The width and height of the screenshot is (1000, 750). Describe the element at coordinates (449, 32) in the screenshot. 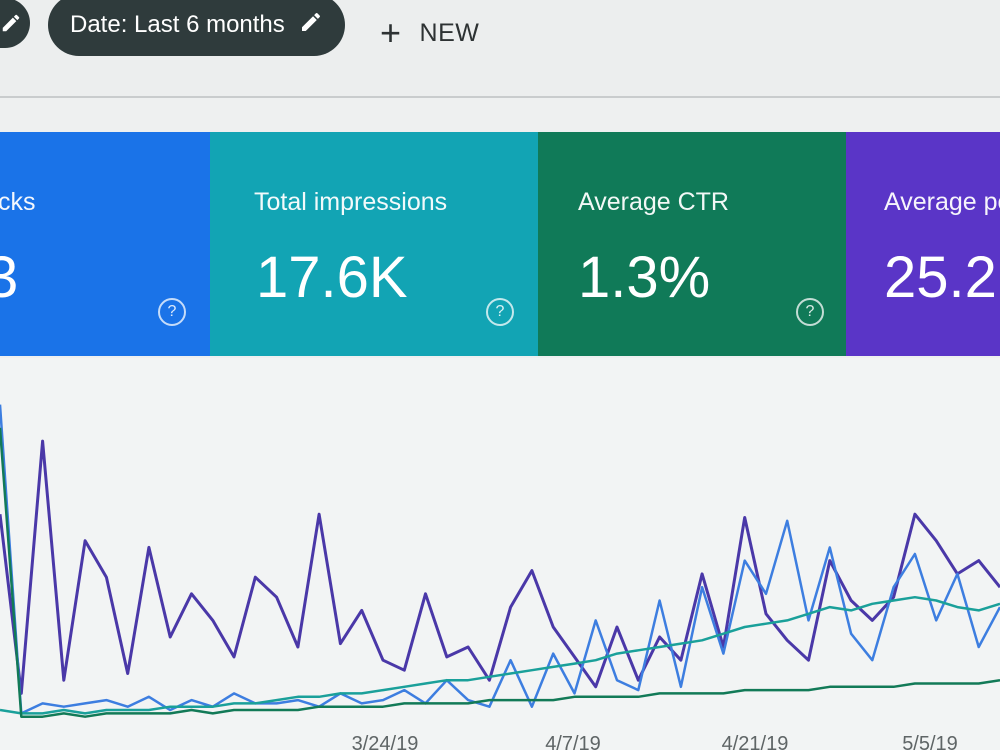

I see `new-label: NEW` at that location.